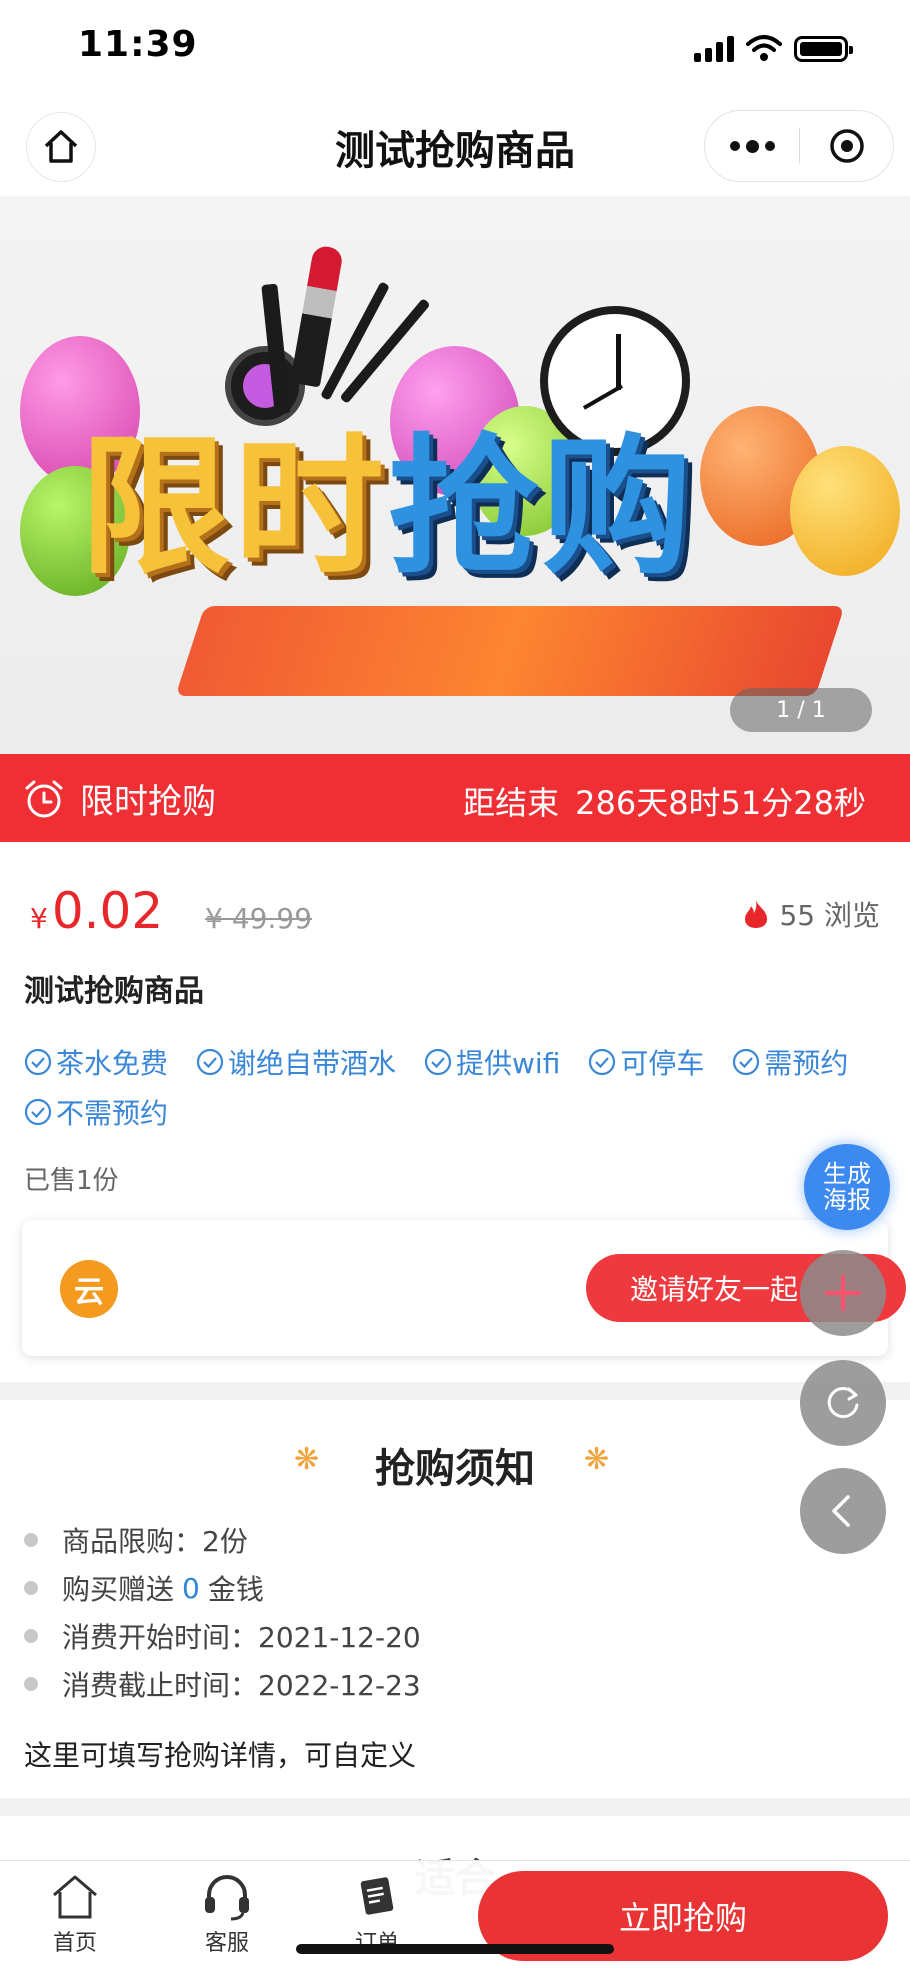 The image size is (910, 1970). I want to click on headset-icon, so click(227, 1898).